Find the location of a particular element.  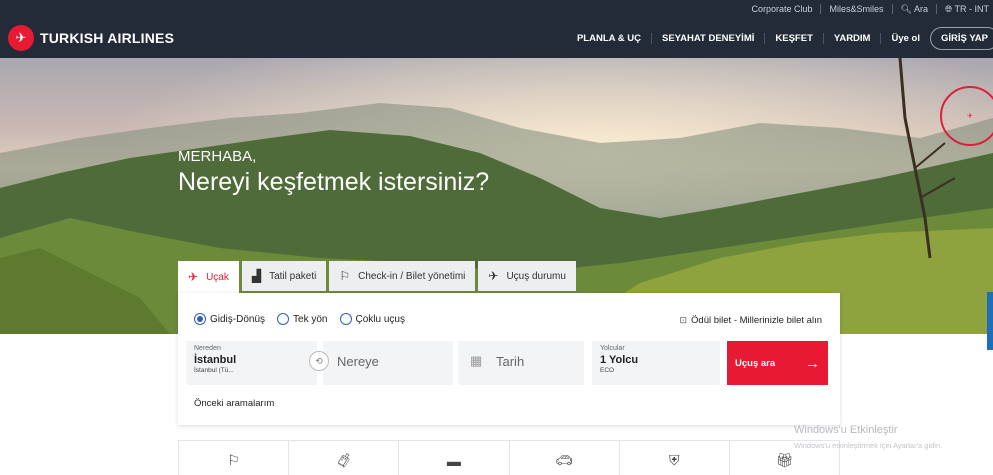

radio-selected-icon is located at coordinates (200, 319).